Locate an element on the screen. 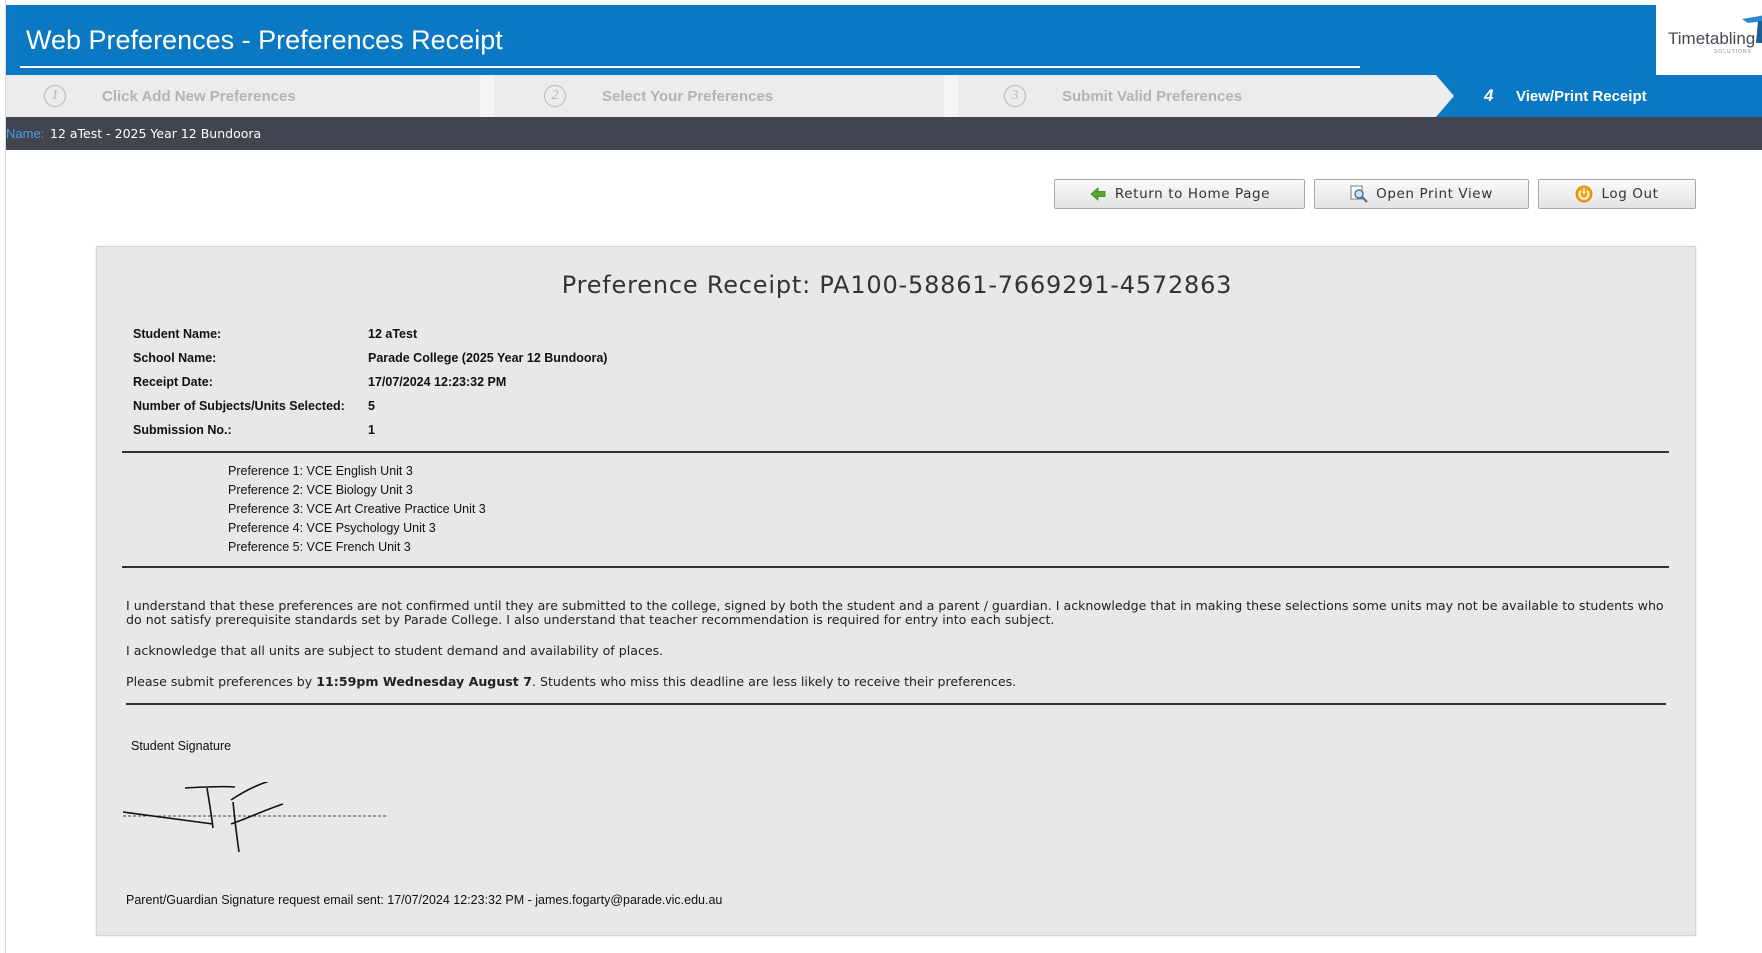 This screenshot has width=1762, height=953. deadline-date: 11:59pm Wednesday August 7 is located at coordinates (424, 681).